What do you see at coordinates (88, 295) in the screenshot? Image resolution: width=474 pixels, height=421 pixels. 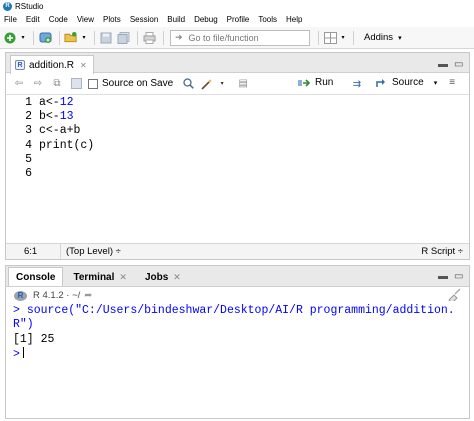 I see `goto-directory-icon: ➦` at bounding box center [88, 295].